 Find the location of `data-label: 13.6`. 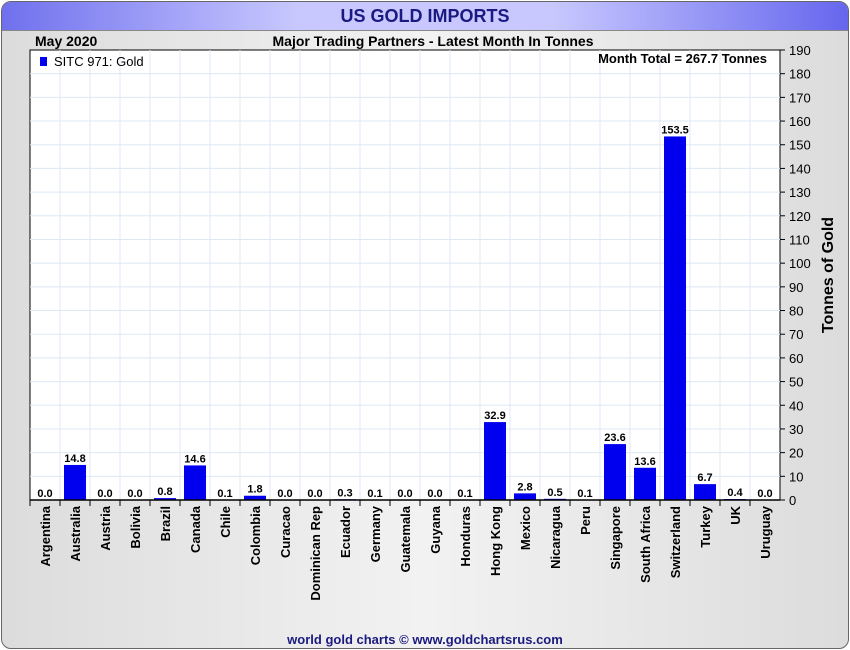

data-label: 13.6 is located at coordinates (644, 462).